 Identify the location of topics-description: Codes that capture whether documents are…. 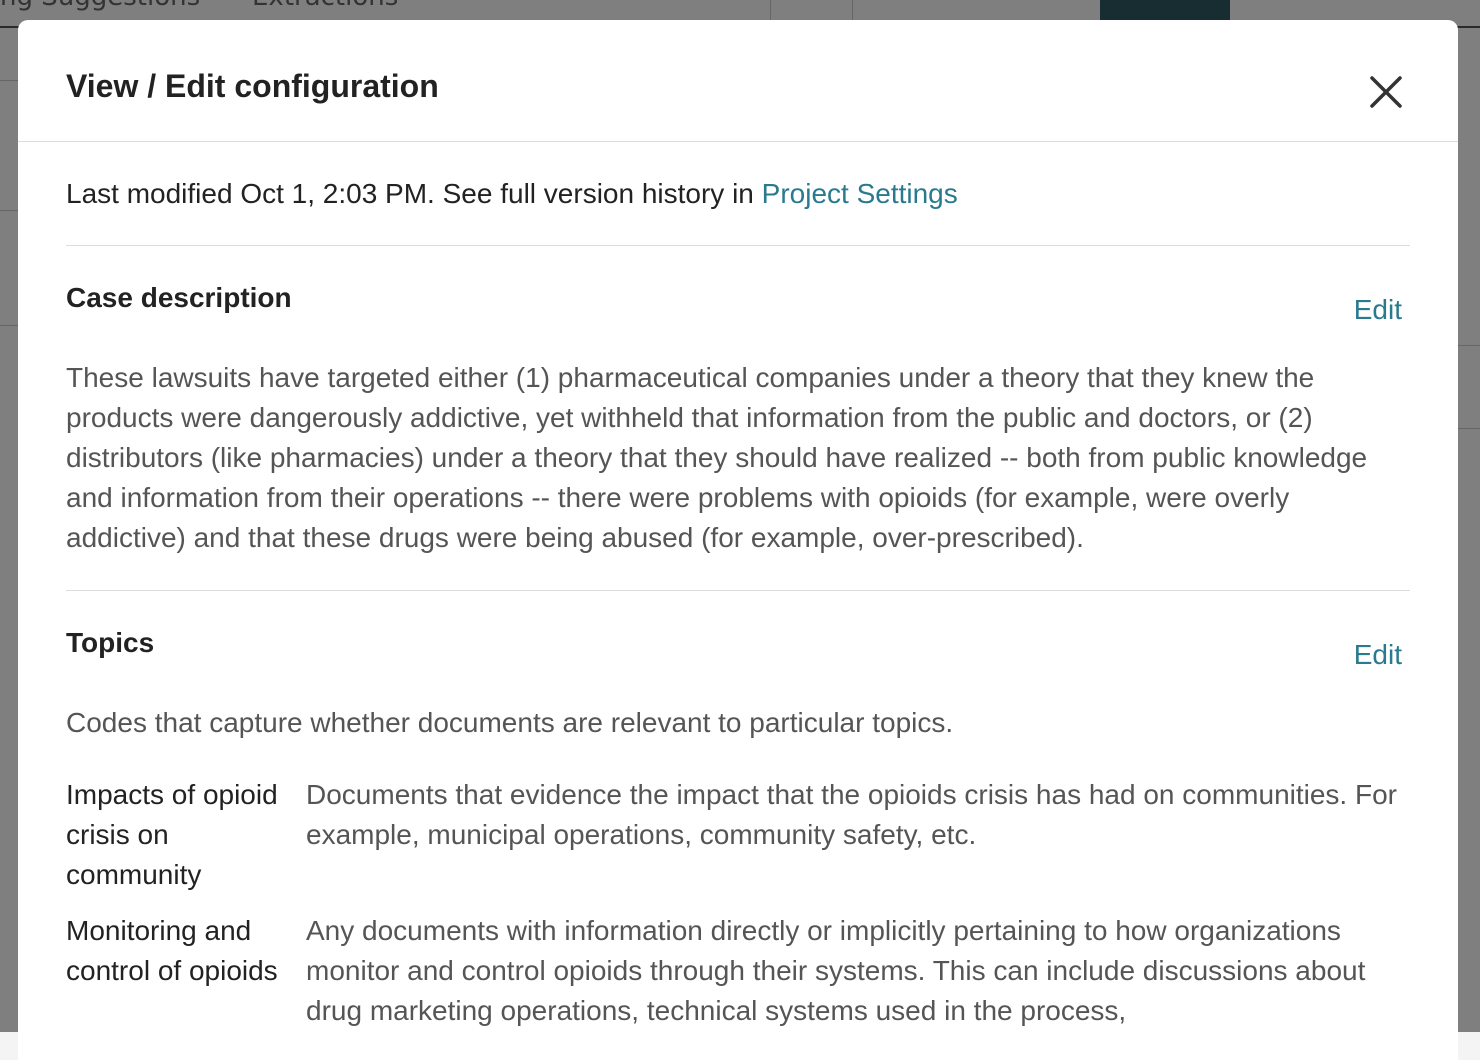
(738, 707).